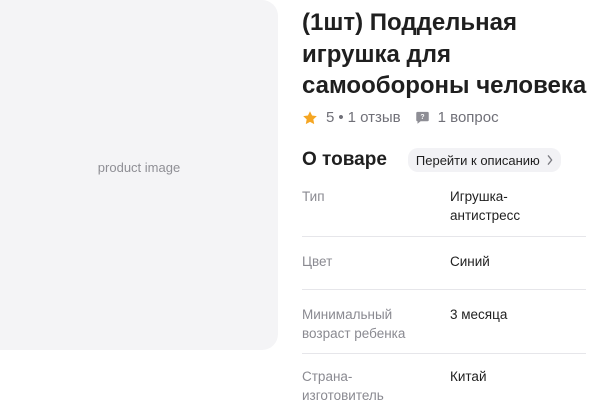 Image resolution: width=596 pixels, height=413 pixels. What do you see at coordinates (468, 117) in the screenshot?
I see `questions-link: 1 вопрос` at bounding box center [468, 117].